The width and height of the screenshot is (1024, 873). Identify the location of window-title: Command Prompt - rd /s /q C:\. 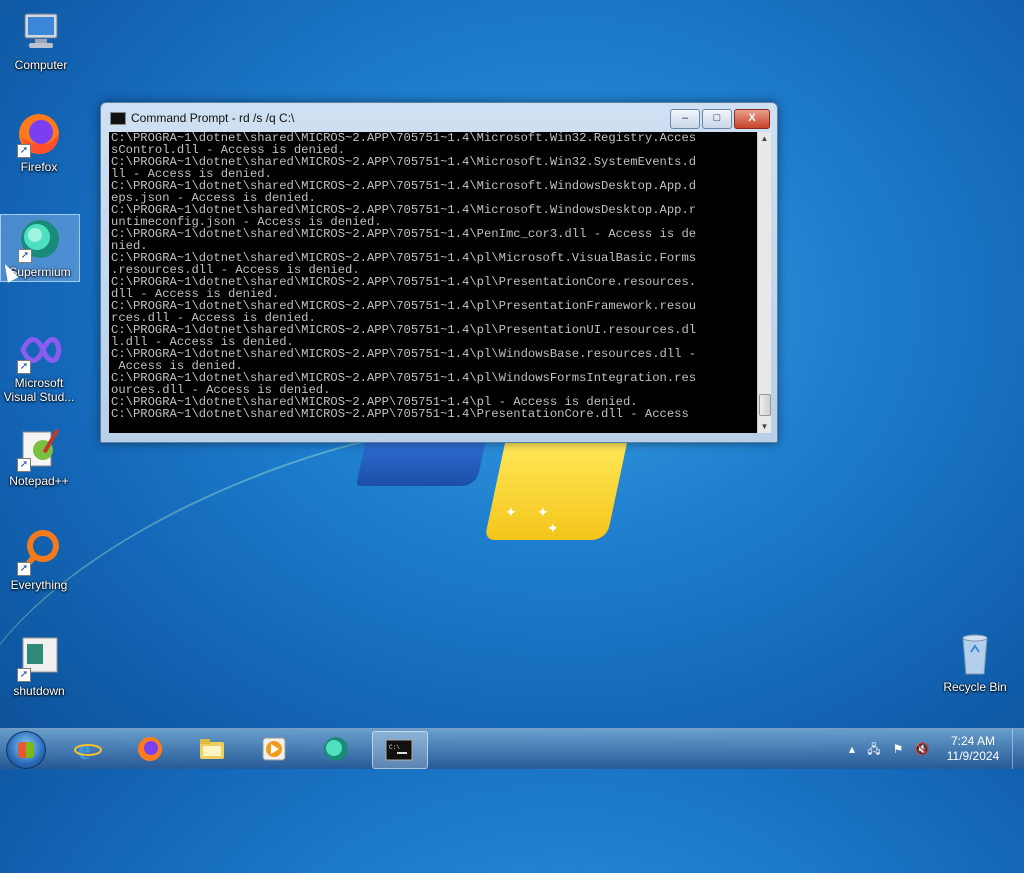
(213, 118).